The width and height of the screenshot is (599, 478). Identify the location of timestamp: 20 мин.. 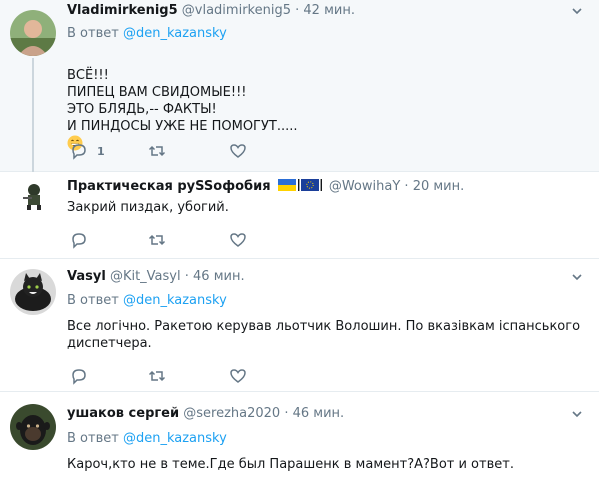
(439, 186).